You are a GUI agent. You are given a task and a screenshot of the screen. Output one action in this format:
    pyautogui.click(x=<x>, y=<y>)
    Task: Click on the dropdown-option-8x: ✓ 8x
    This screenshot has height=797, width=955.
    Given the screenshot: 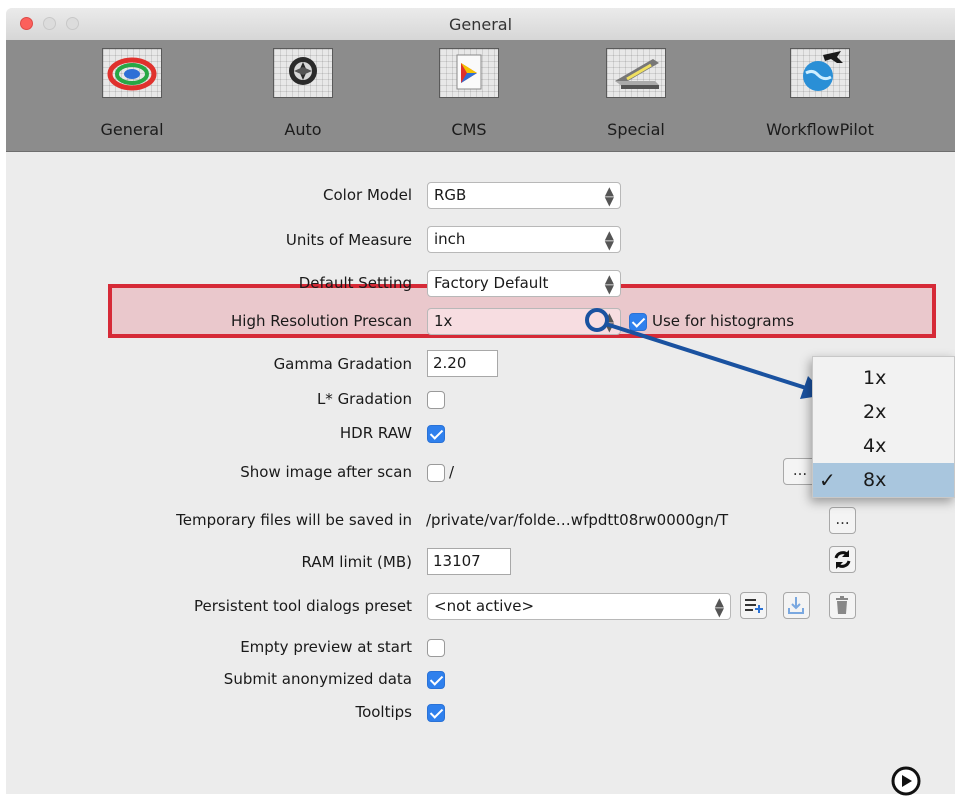 What is the action you would take?
    pyautogui.click(x=883, y=480)
    